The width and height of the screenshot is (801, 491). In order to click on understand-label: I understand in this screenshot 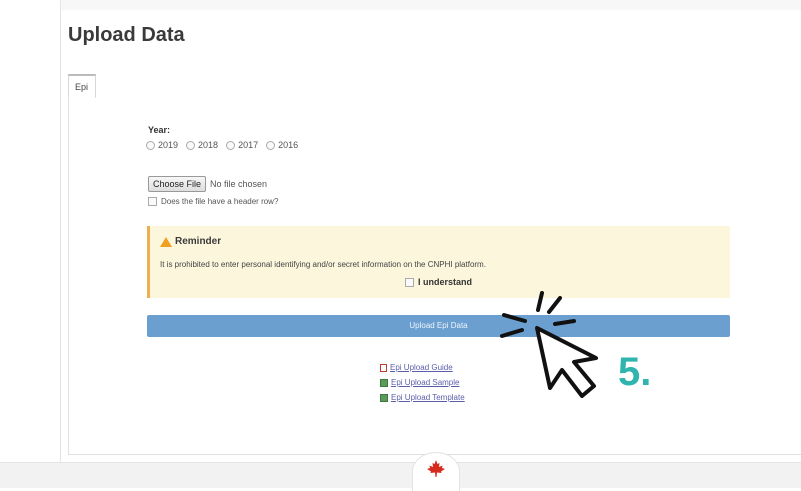, I will do `click(445, 282)`.